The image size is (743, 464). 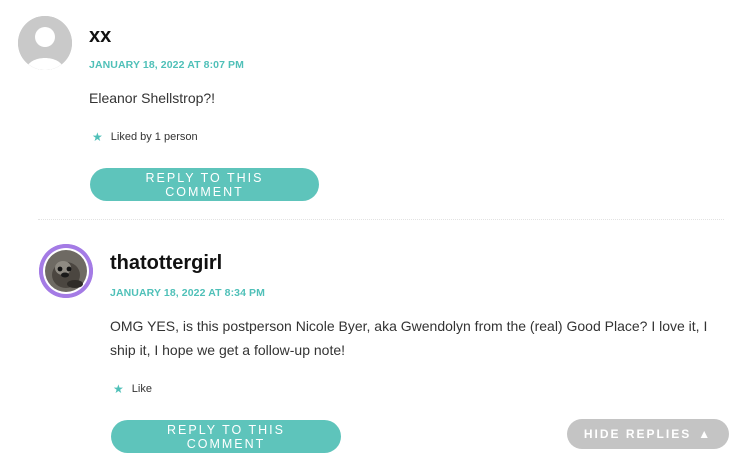 I want to click on comment-text: Eleanor Shellstrop?!, so click(x=152, y=98).